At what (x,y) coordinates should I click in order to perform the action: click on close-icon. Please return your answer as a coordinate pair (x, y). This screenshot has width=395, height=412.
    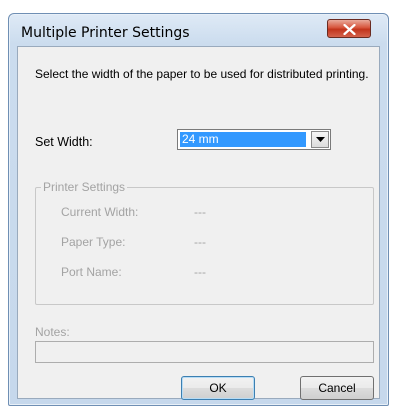
    Looking at the image, I should click on (349, 29).